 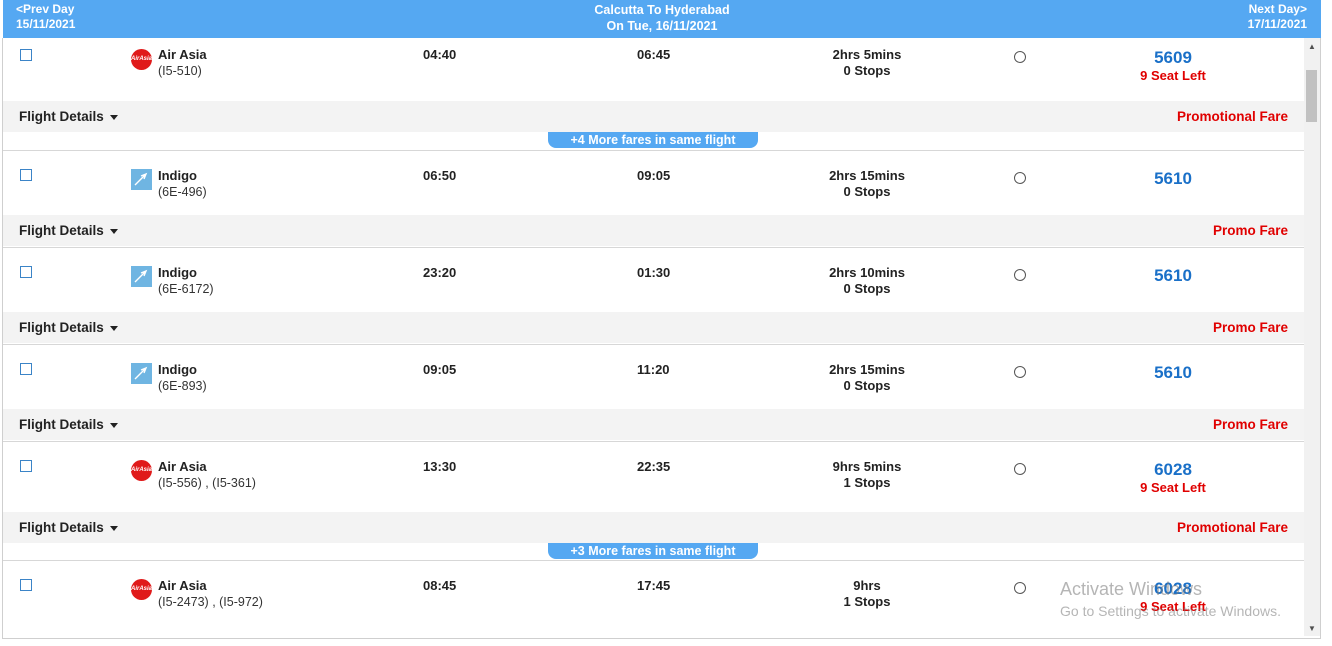 What do you see at coordinates (1277, 9) in the screenshot?
I see `next-day-label: Next Day>` at bounding box center [1277, 9].